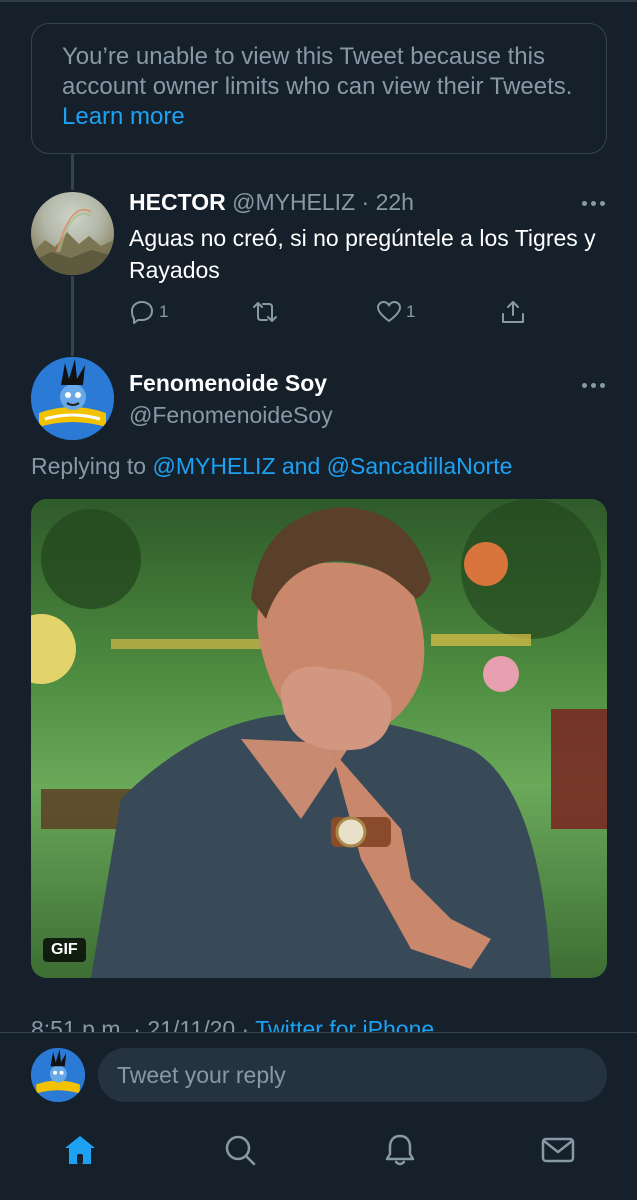 The height and width of the screenshot is (1200, 637). I want to click on home-icon, so click(80, 1150).